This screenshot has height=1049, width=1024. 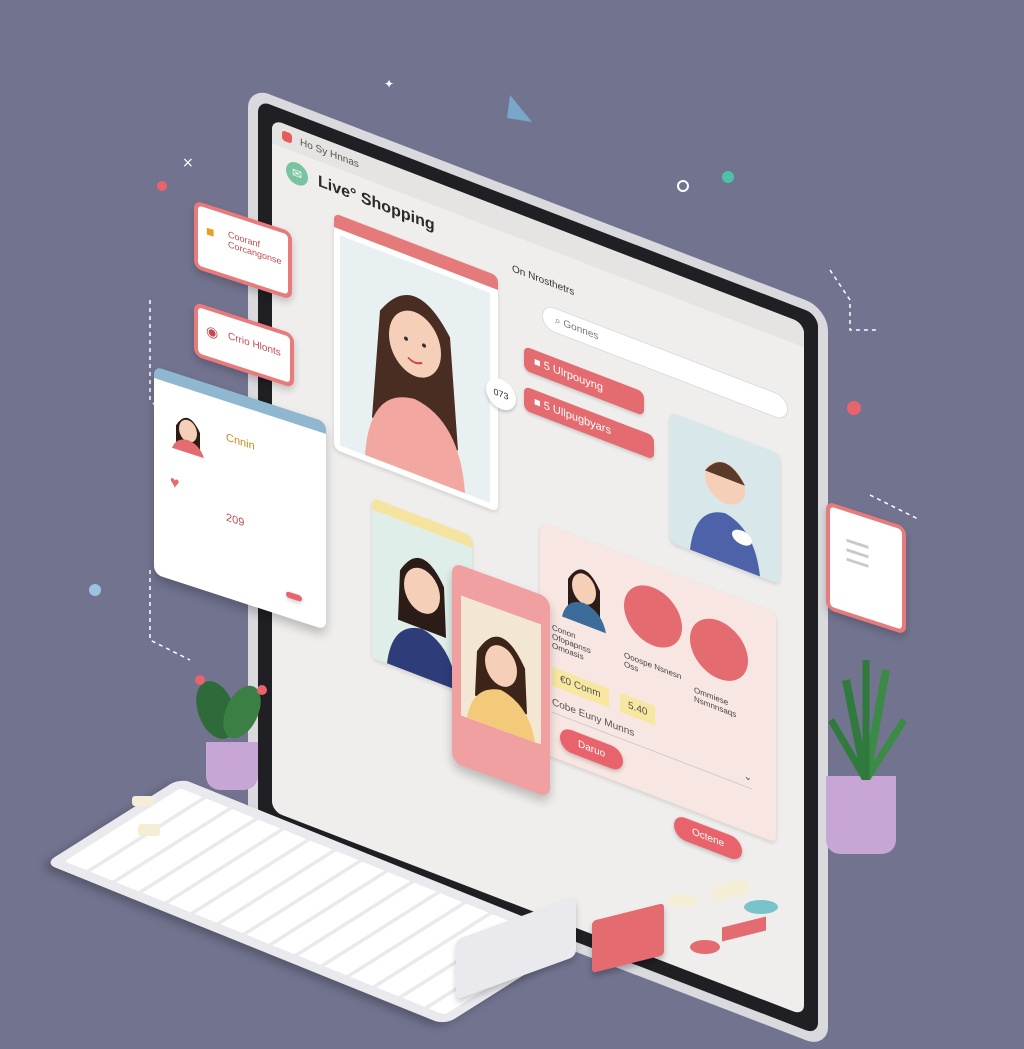 I want to click on stream-badge-text: 073, so click(x=501, y=394).